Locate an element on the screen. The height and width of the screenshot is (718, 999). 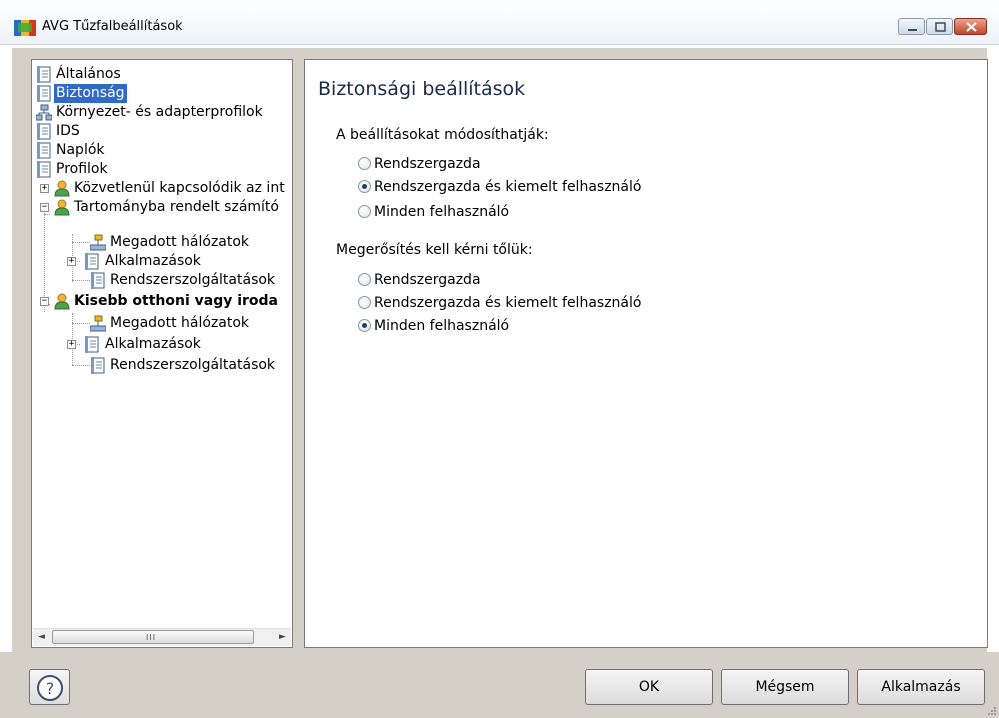
scrollbar-thumb: III is located at coordinates (153, 637).